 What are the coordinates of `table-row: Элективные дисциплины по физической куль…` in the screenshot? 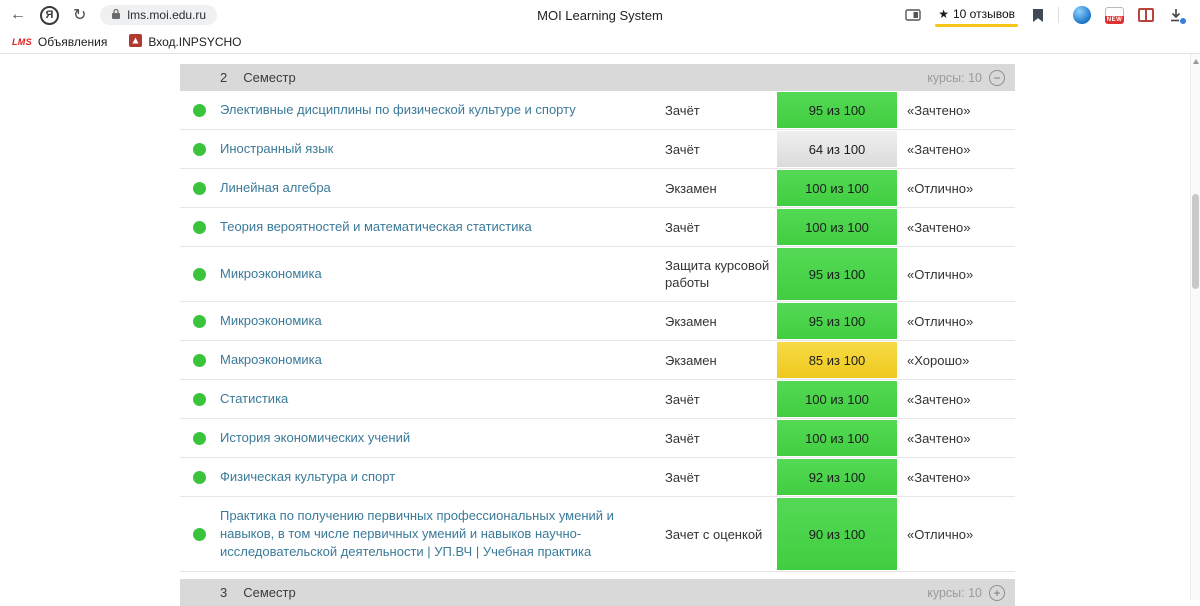 It's located at (597, 110).